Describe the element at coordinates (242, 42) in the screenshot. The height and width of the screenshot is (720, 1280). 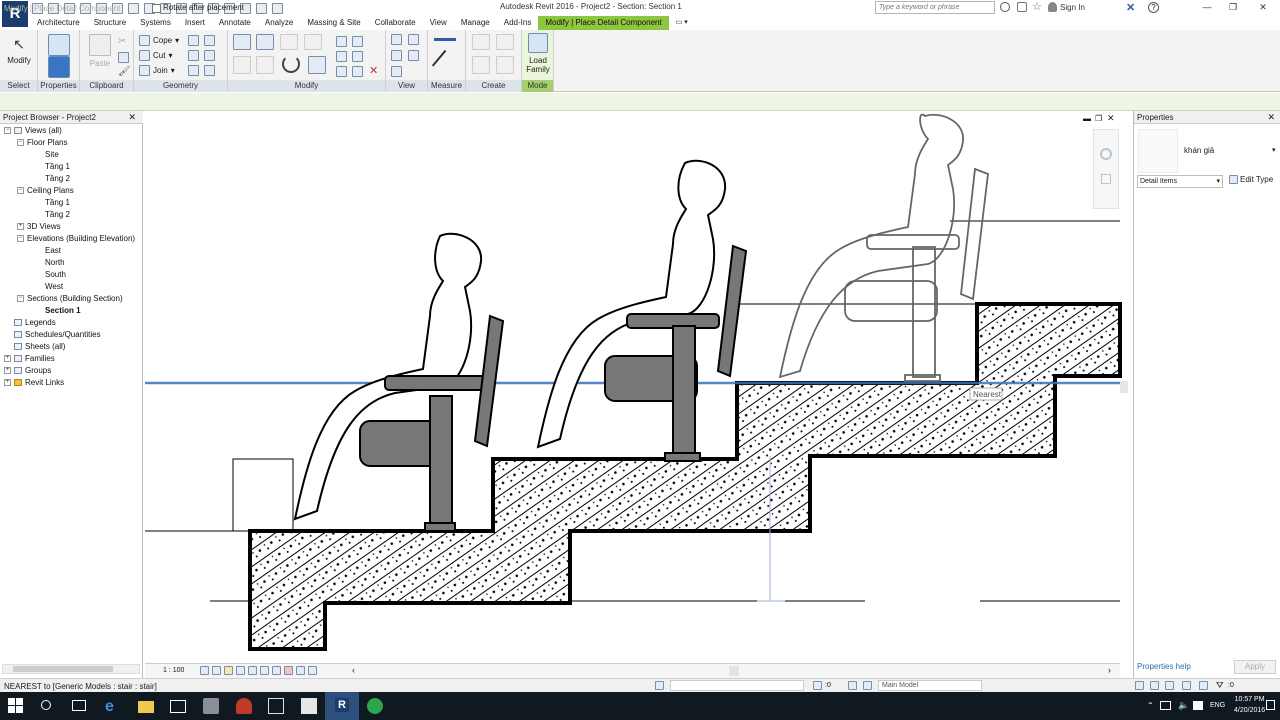
I see `align-icon` at that location.